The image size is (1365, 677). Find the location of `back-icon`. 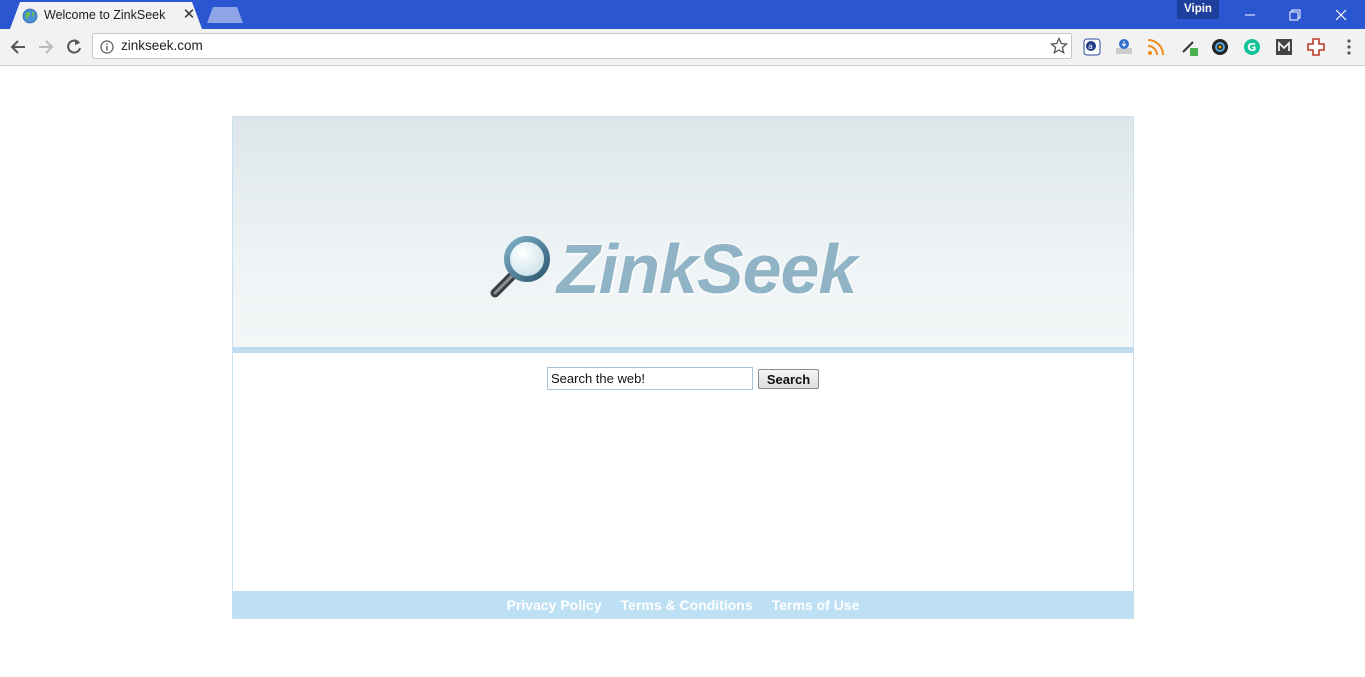

back-icon is located at coordinates (17, 47).